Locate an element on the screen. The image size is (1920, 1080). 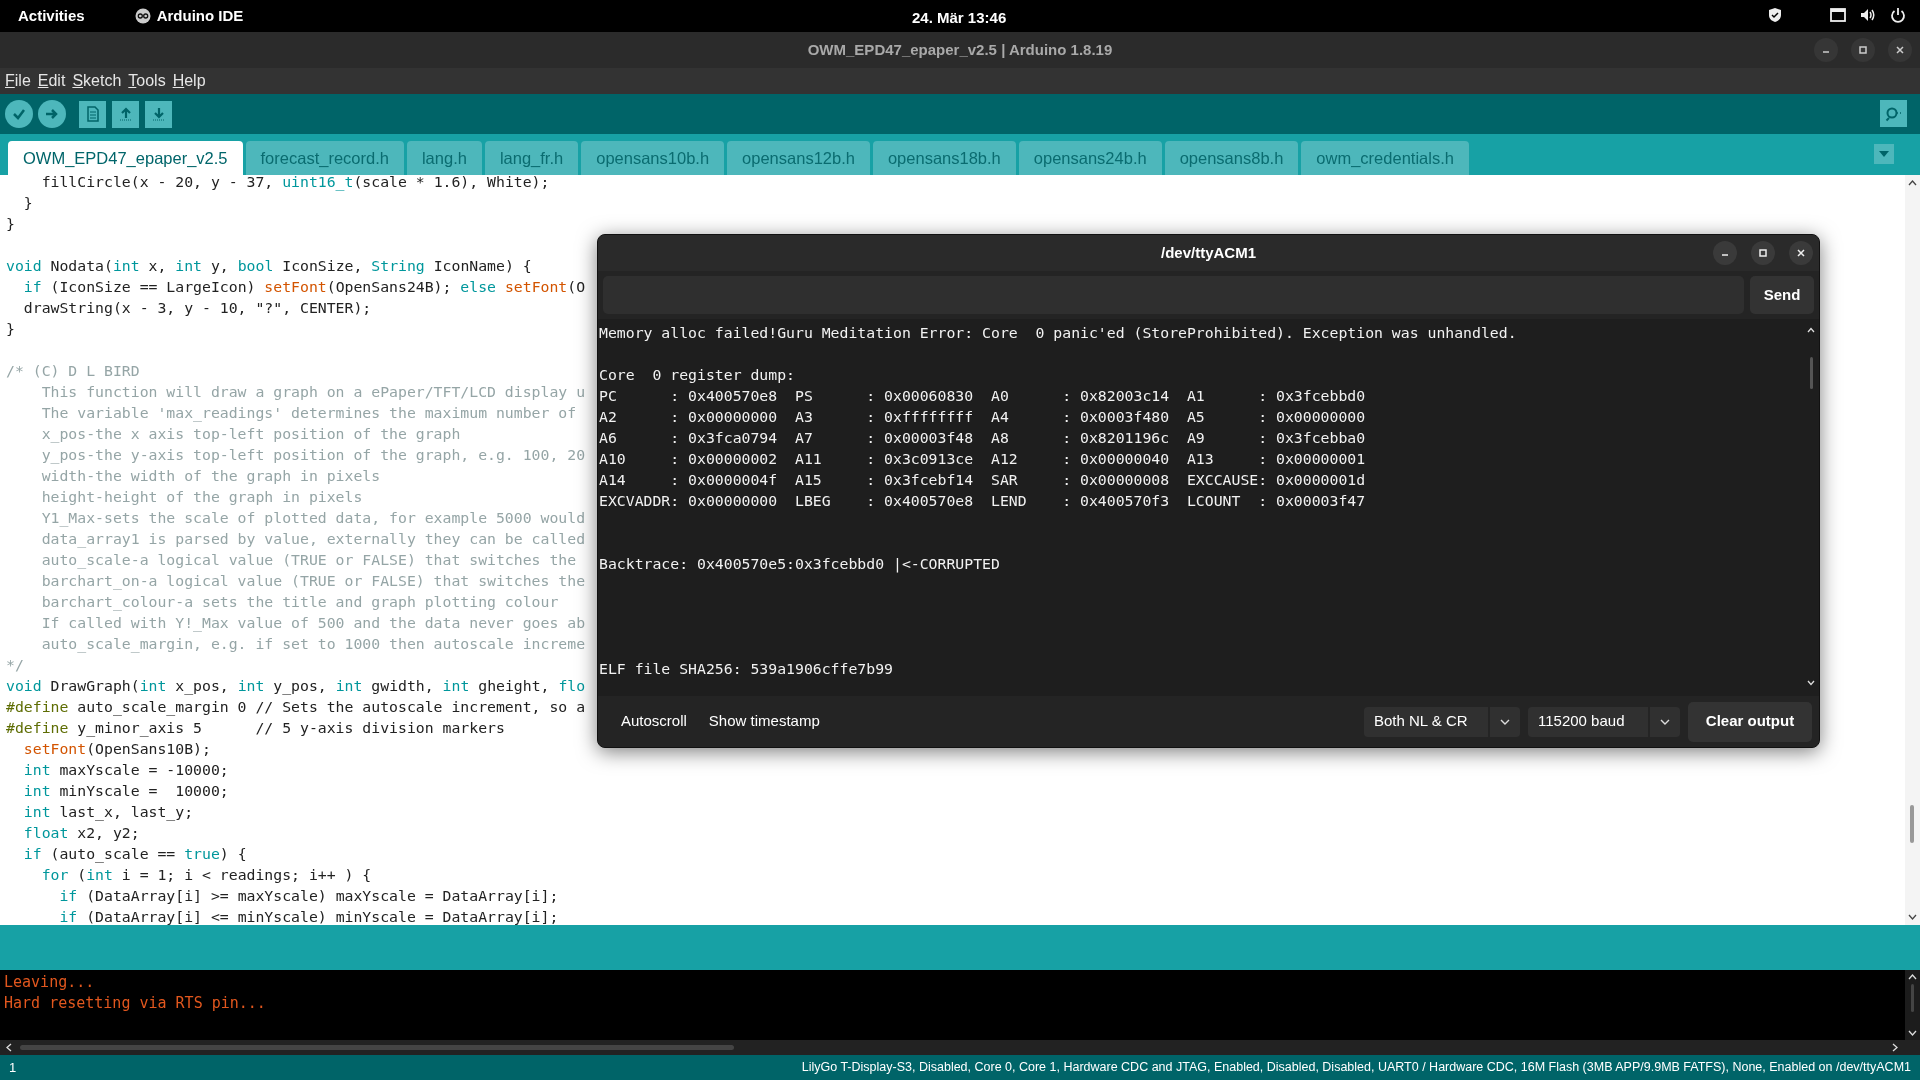
serial-output-line: A6 : 0x3fca0794 A7 : 0x00003f48 A8 : 0x8201196c A9 : 0x3fcebba0 is located at coordinates (982, 438).